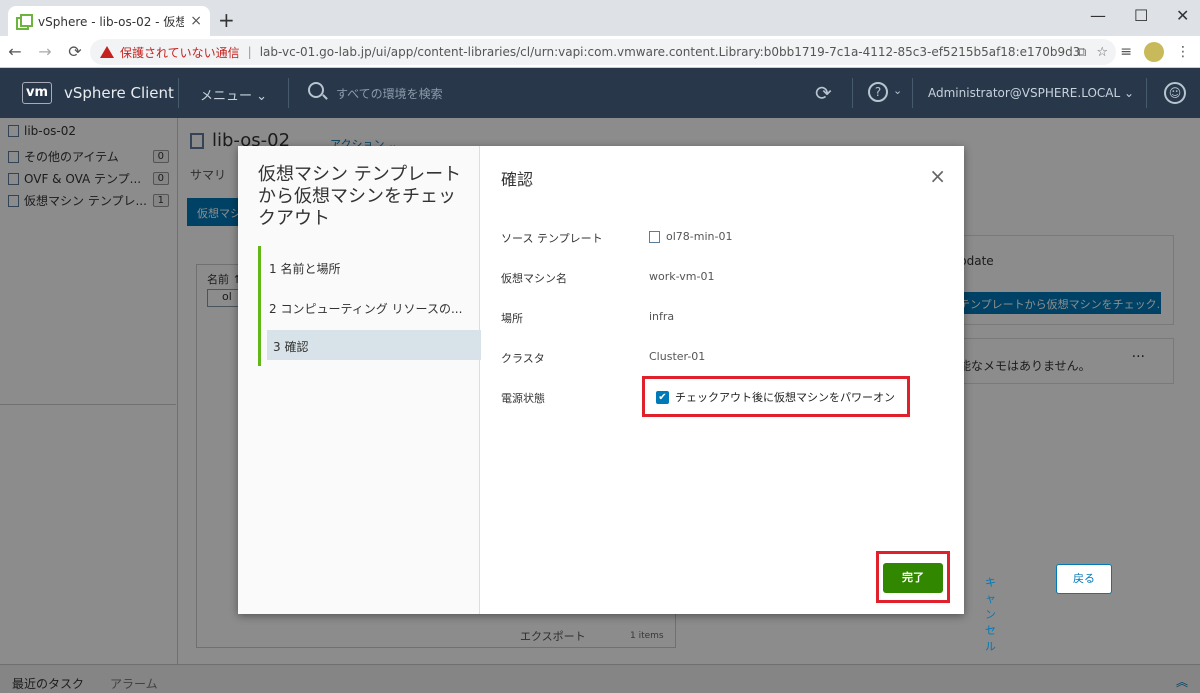  What do you see at coordinates (1141, 15) in the screenshot?
I see `maximize-icon: ☐` at bounding box center [1141, 15].